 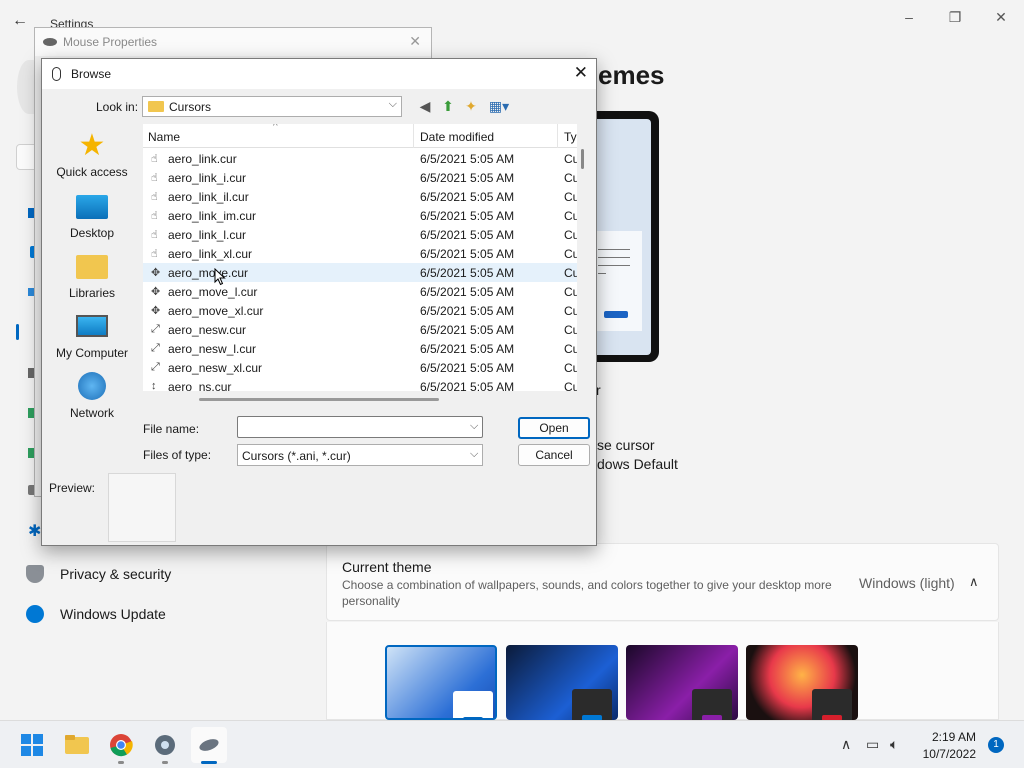 What do you see at coordinates (360, 427) in the screenshot?
I see `file-name-input` at bounding box center [360, 427].